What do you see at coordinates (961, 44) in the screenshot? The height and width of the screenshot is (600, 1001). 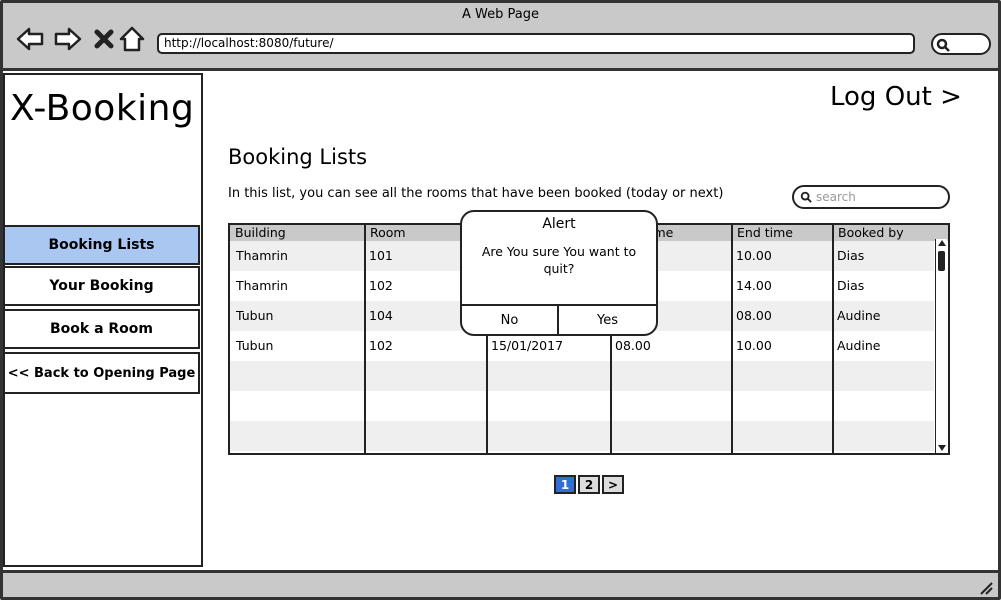 I see `browser-search-field` at bounding box center [961, 44].